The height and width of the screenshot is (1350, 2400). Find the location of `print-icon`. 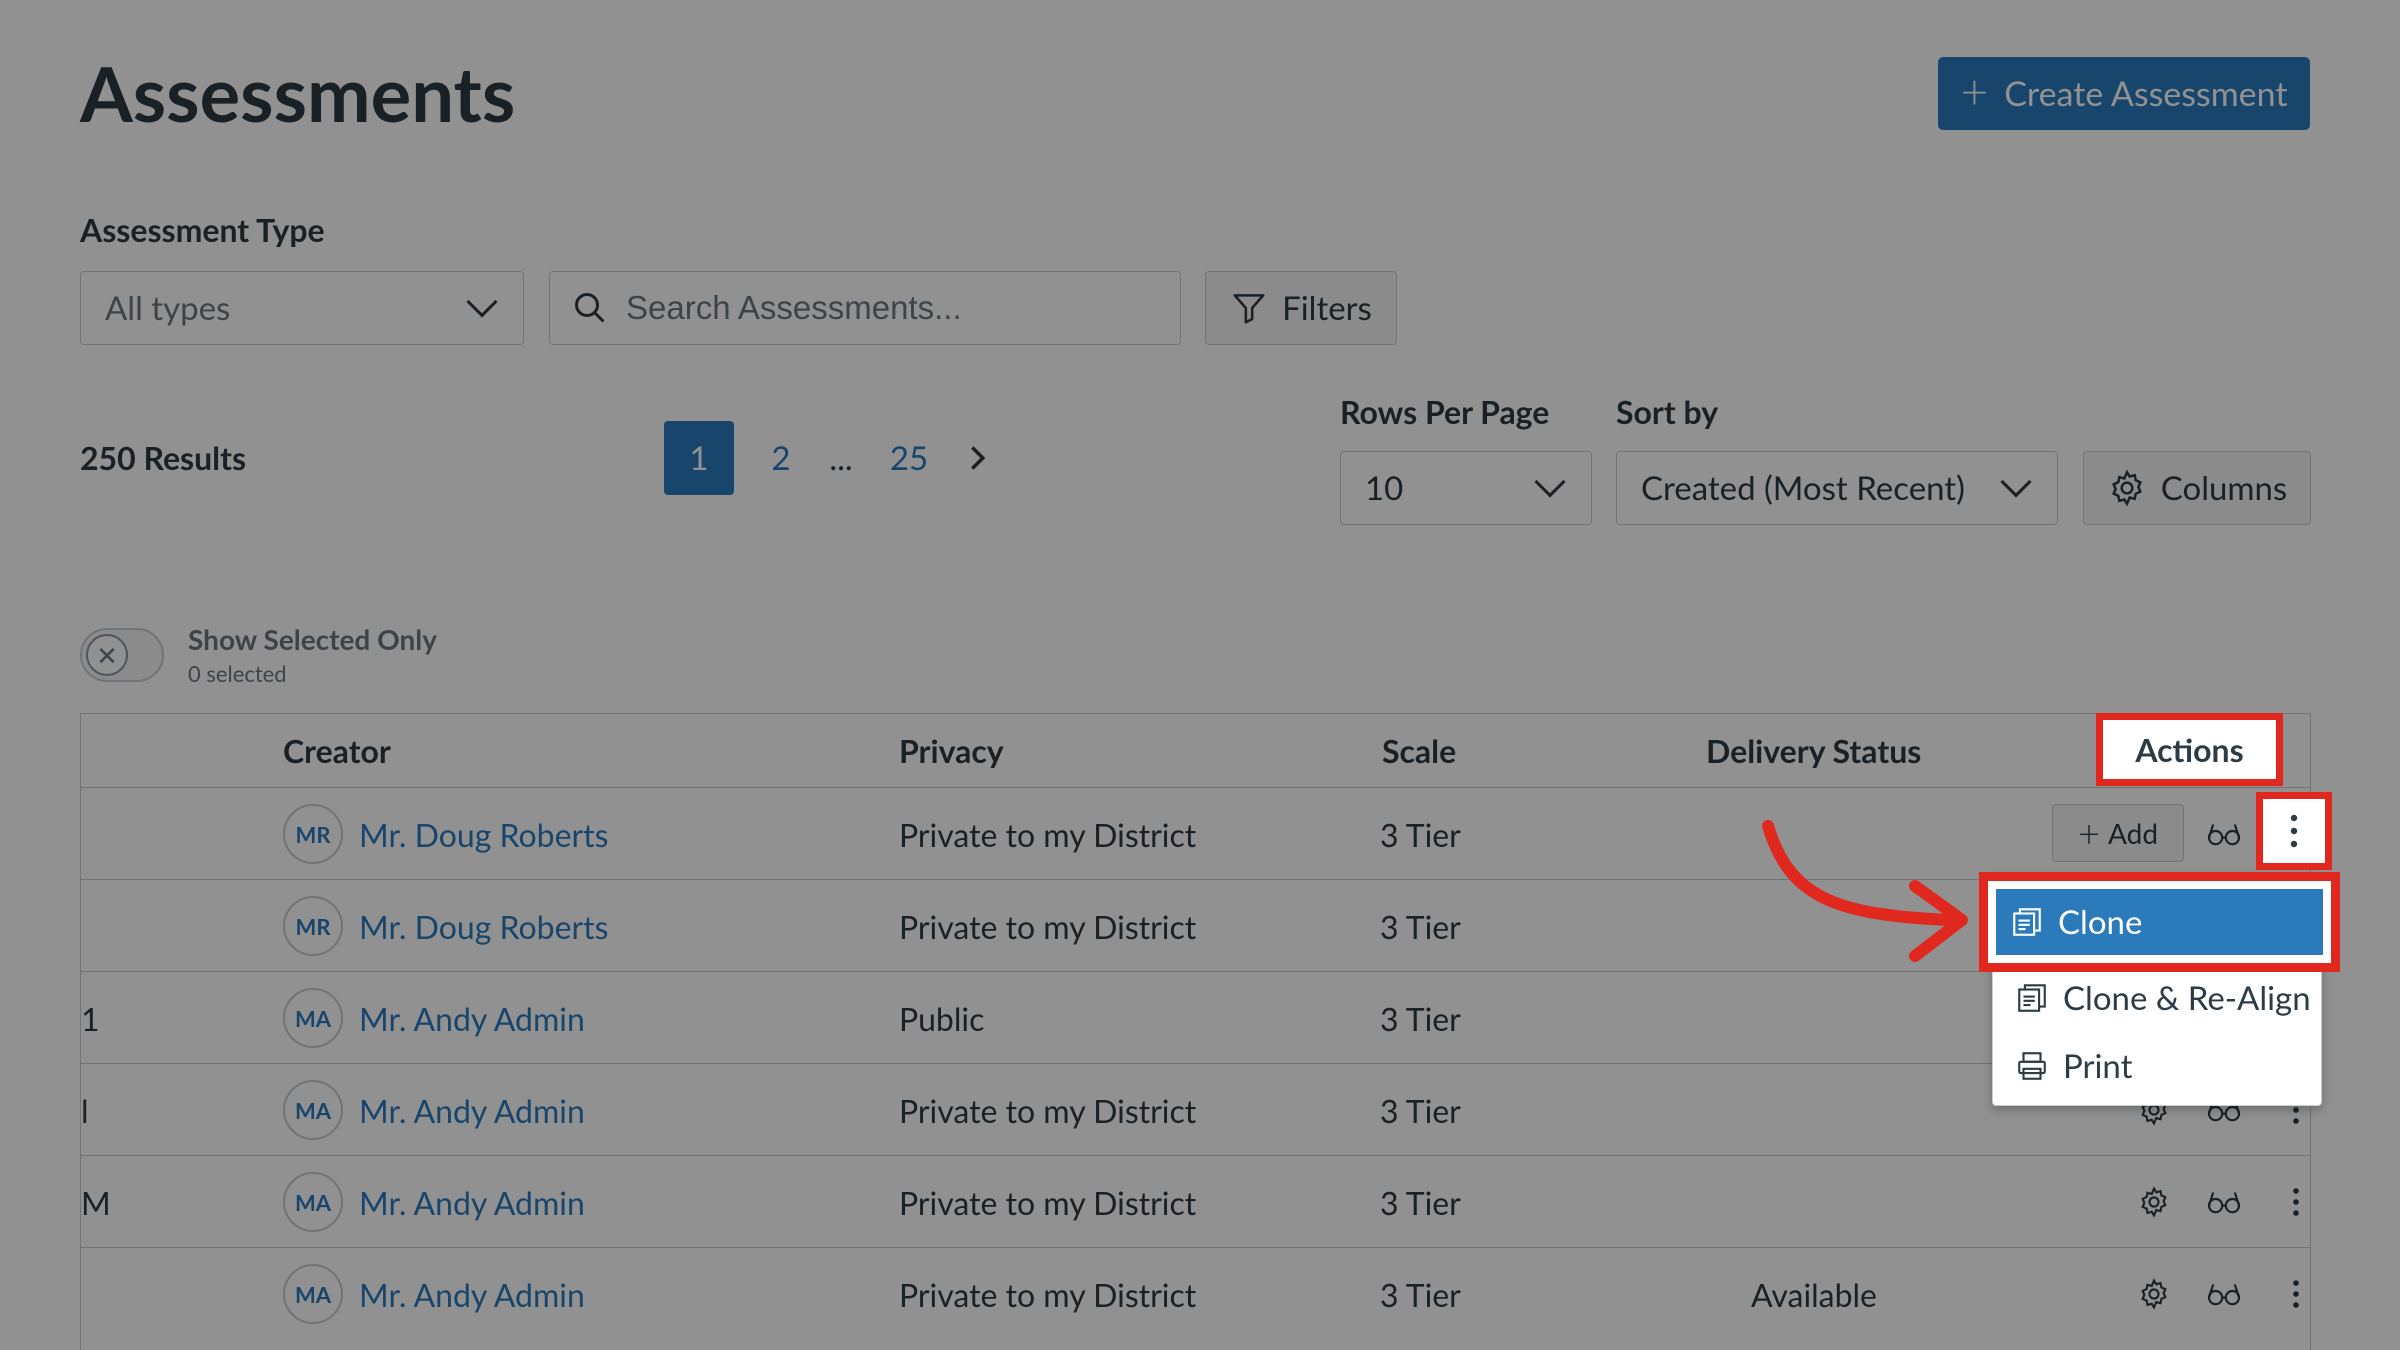

print-icon is located at coordinates (2032, 1066).